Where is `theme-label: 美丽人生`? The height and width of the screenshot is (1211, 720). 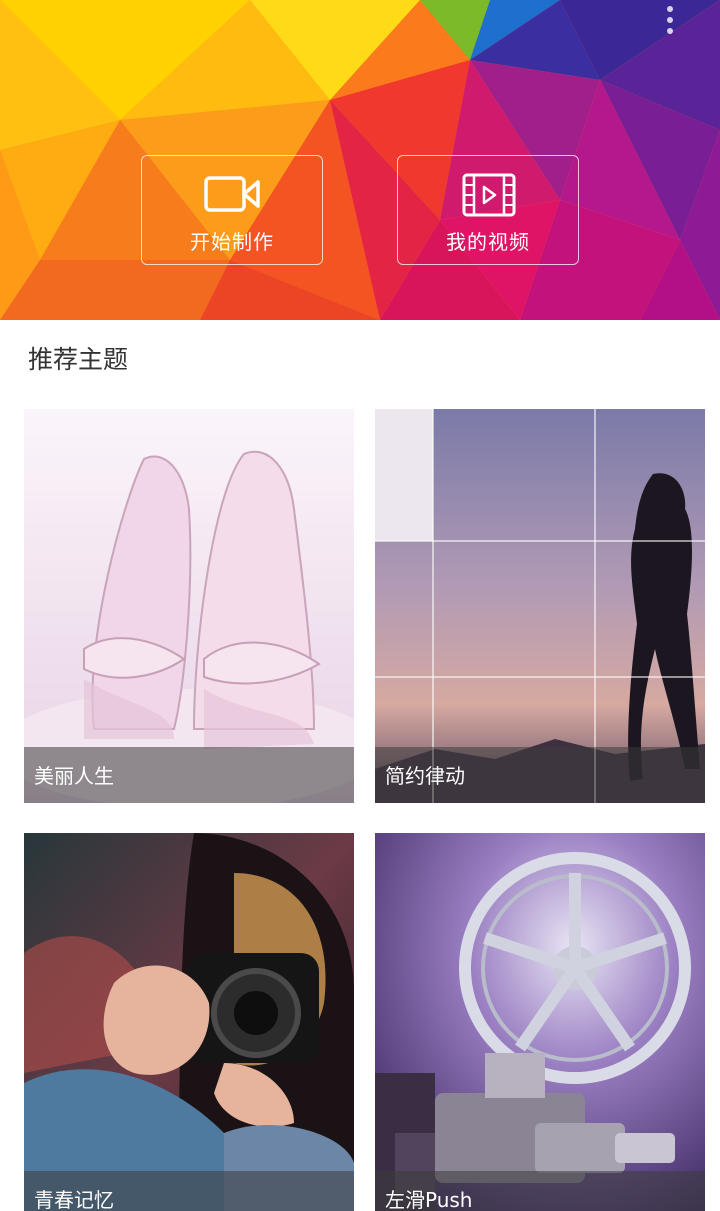 theme-label: 美丽人生 is located at coordinates (74, 776).